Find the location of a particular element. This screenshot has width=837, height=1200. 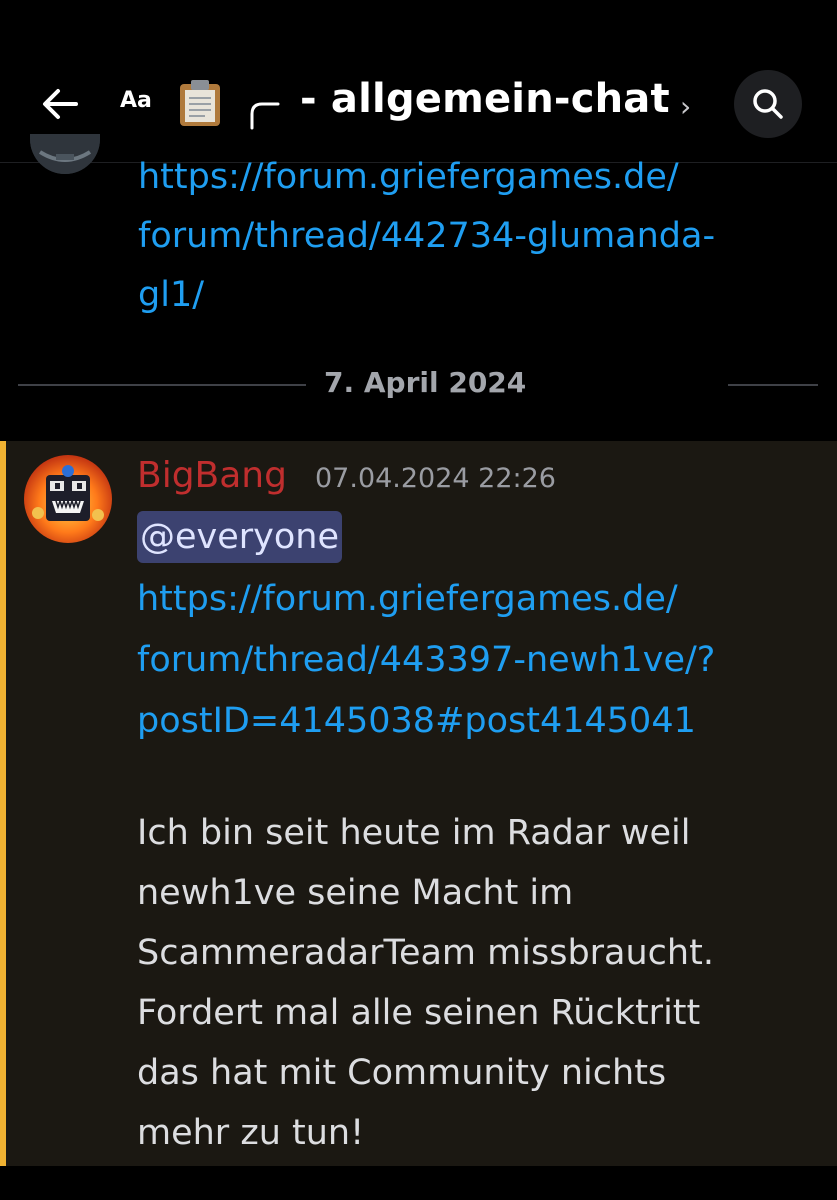

back-button is located at coordinates (60, 104).